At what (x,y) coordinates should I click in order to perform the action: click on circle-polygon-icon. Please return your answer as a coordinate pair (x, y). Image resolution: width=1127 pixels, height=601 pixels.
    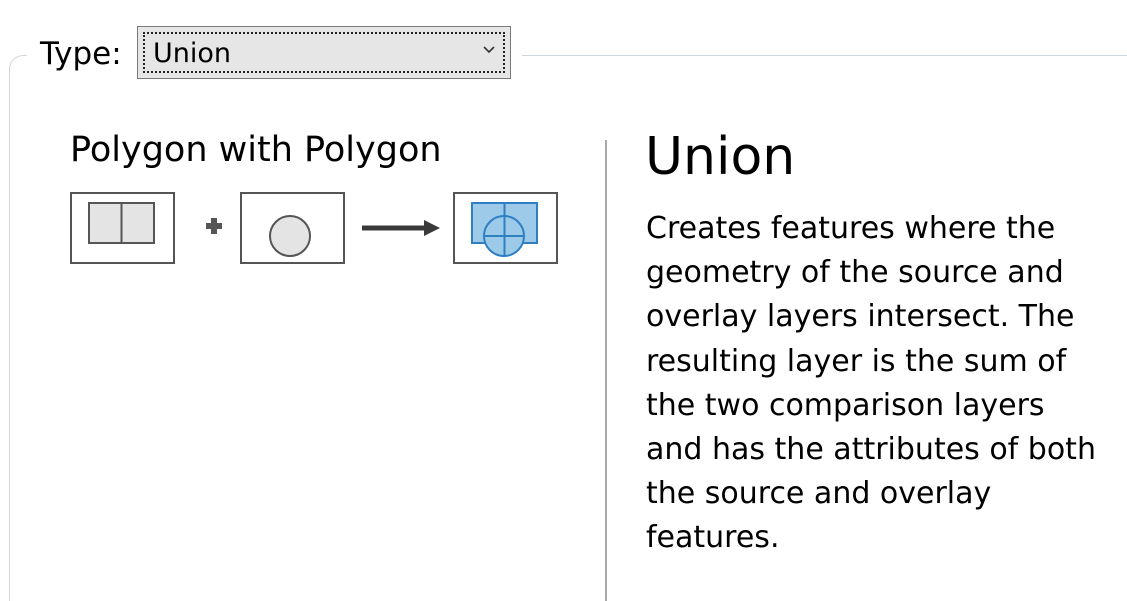
    Looking at the image, I should click on (292, 228).